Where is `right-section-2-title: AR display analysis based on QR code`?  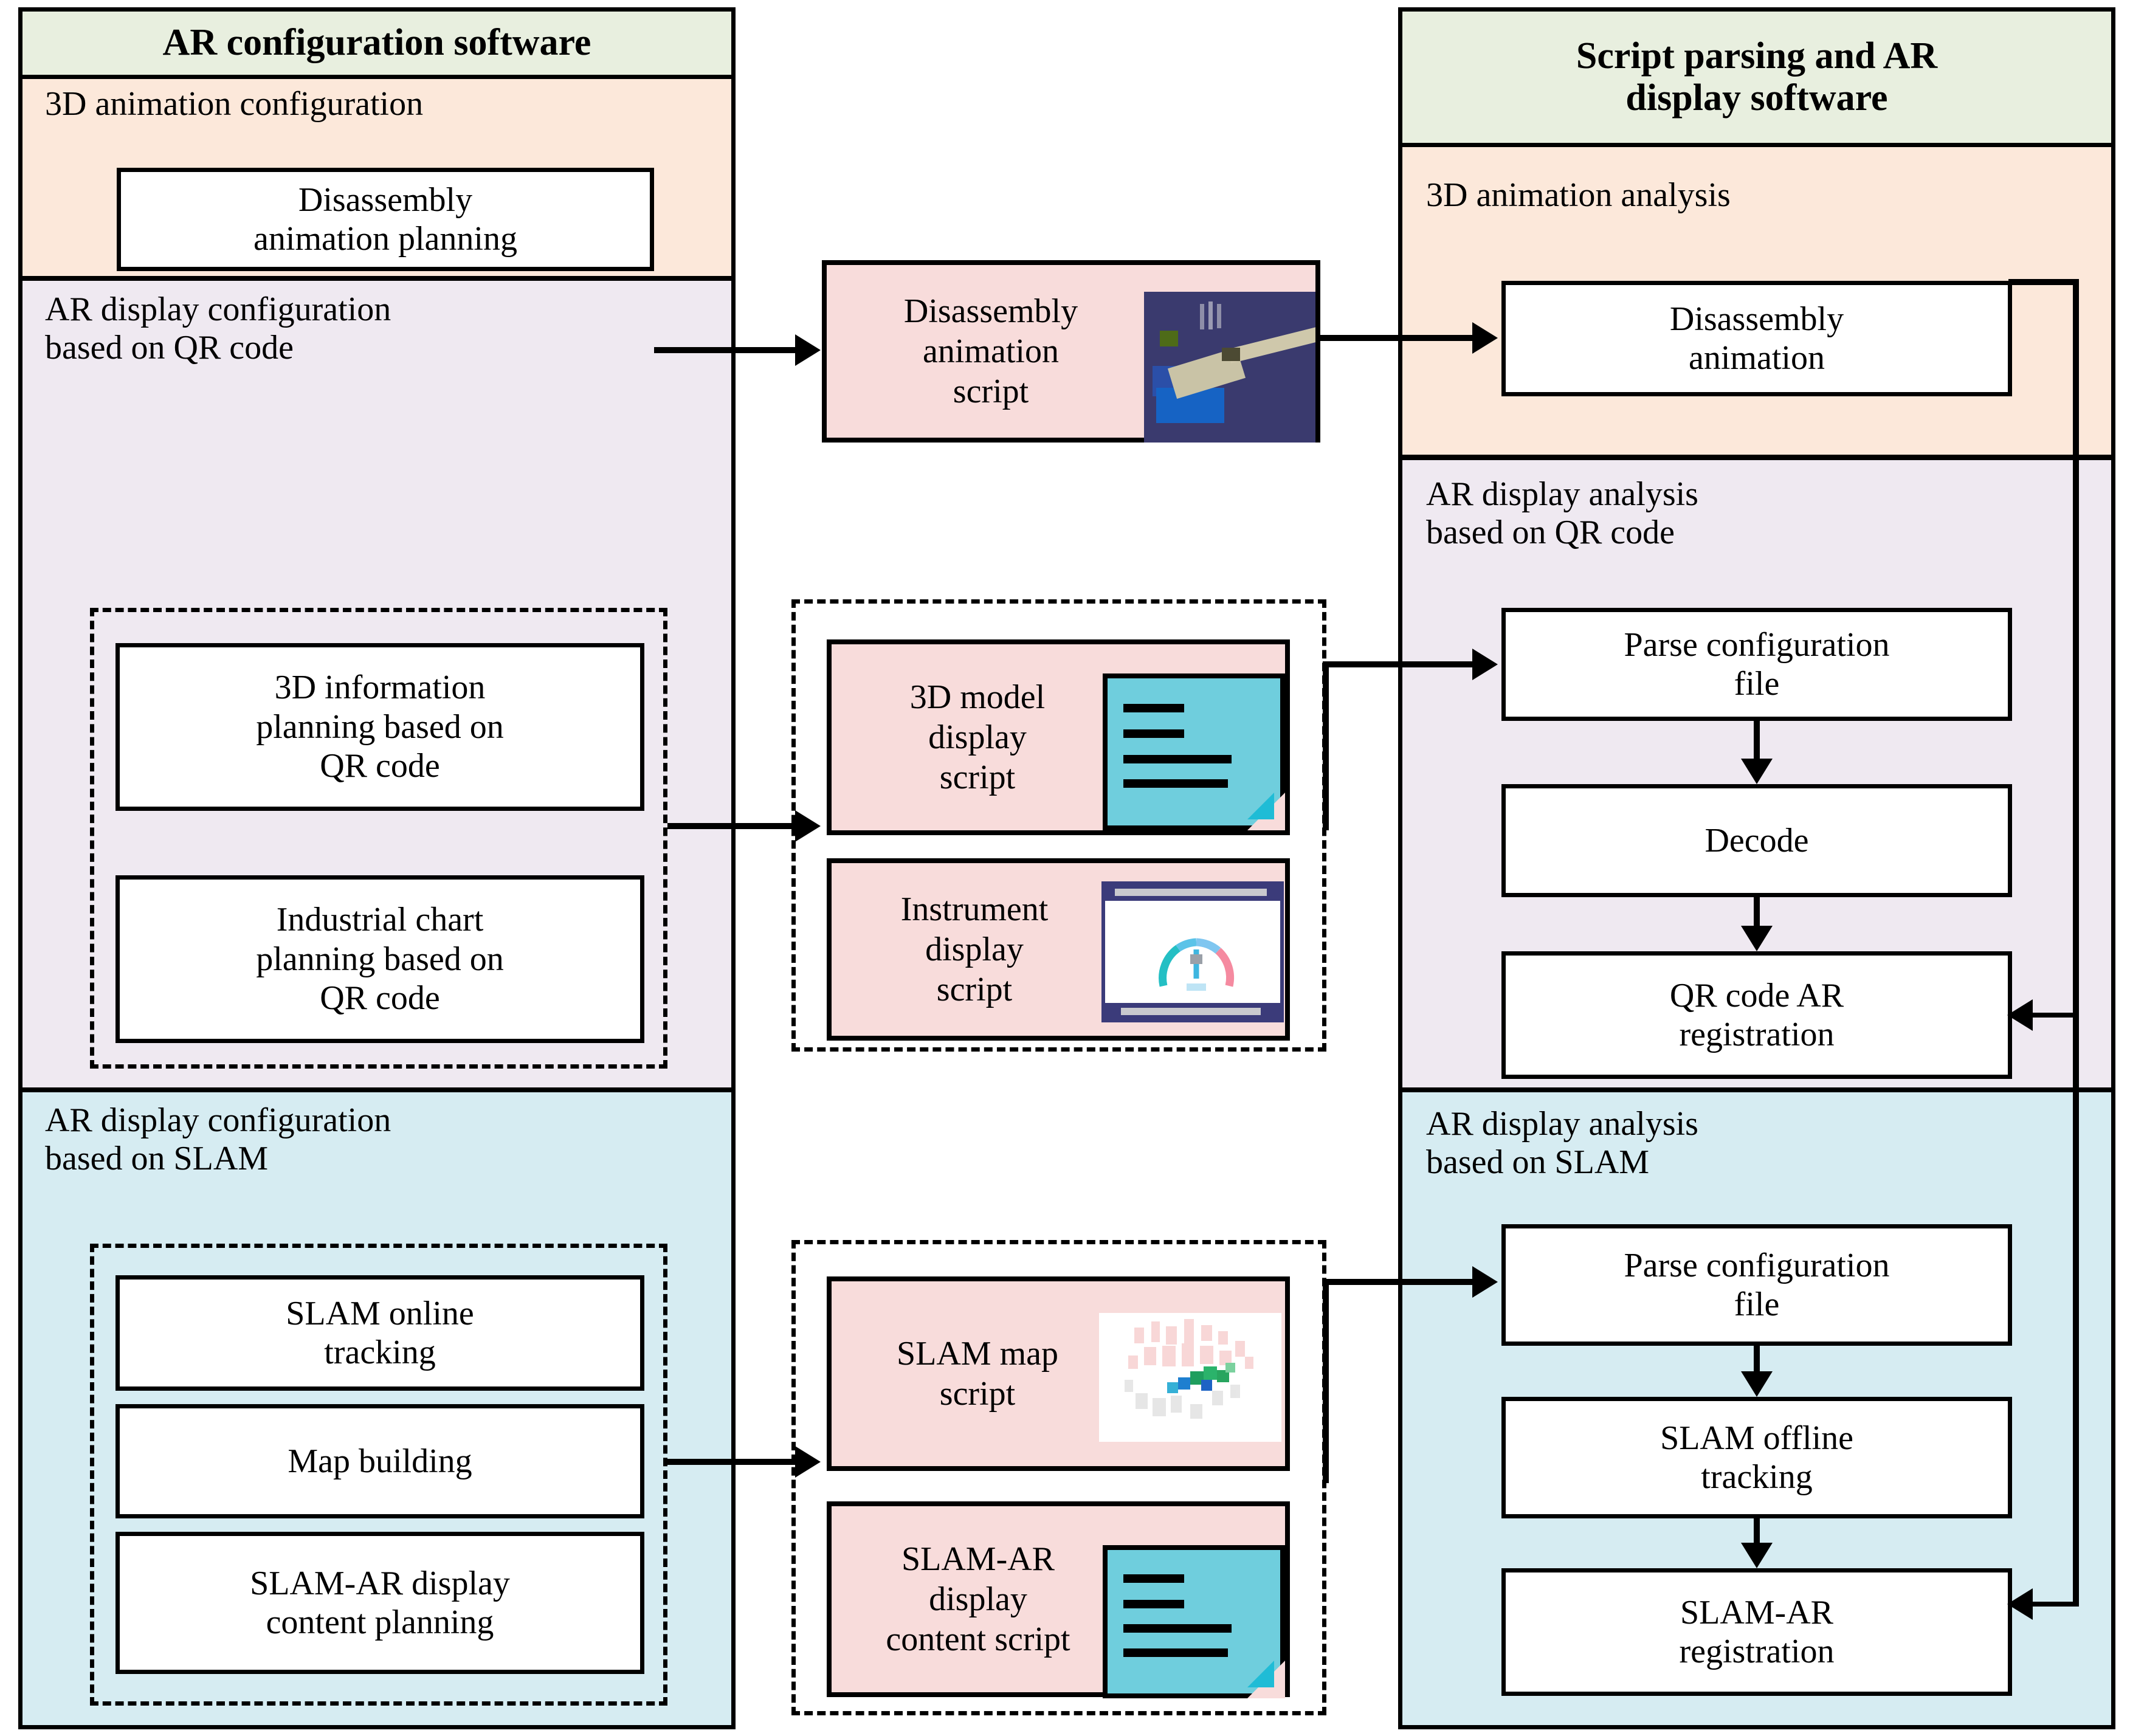 right-section-2-title: AR display analysis based on QR code is located at coordinates (1562, 513).